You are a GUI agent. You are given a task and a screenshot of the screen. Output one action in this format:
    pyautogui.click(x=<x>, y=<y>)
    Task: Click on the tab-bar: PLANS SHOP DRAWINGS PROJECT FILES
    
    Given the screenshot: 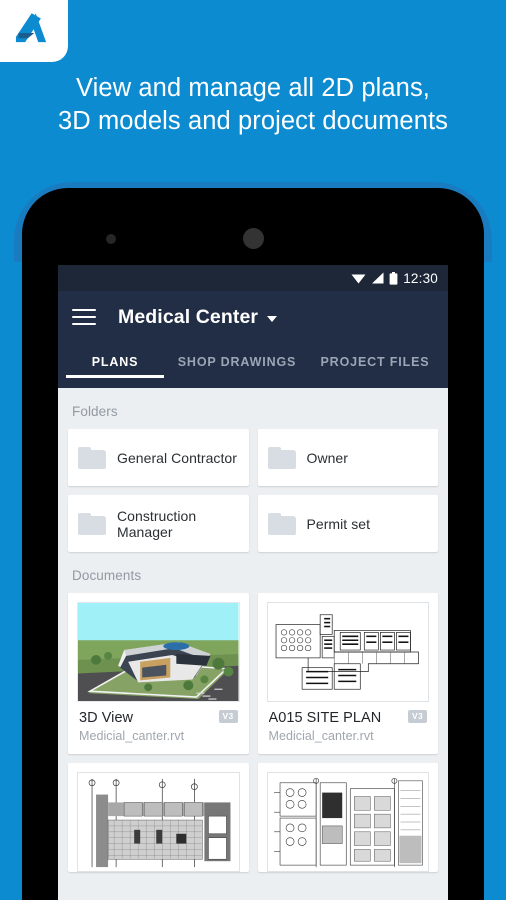 What is the action you would take?
    pyautogui.click(x=253, y=365)
    